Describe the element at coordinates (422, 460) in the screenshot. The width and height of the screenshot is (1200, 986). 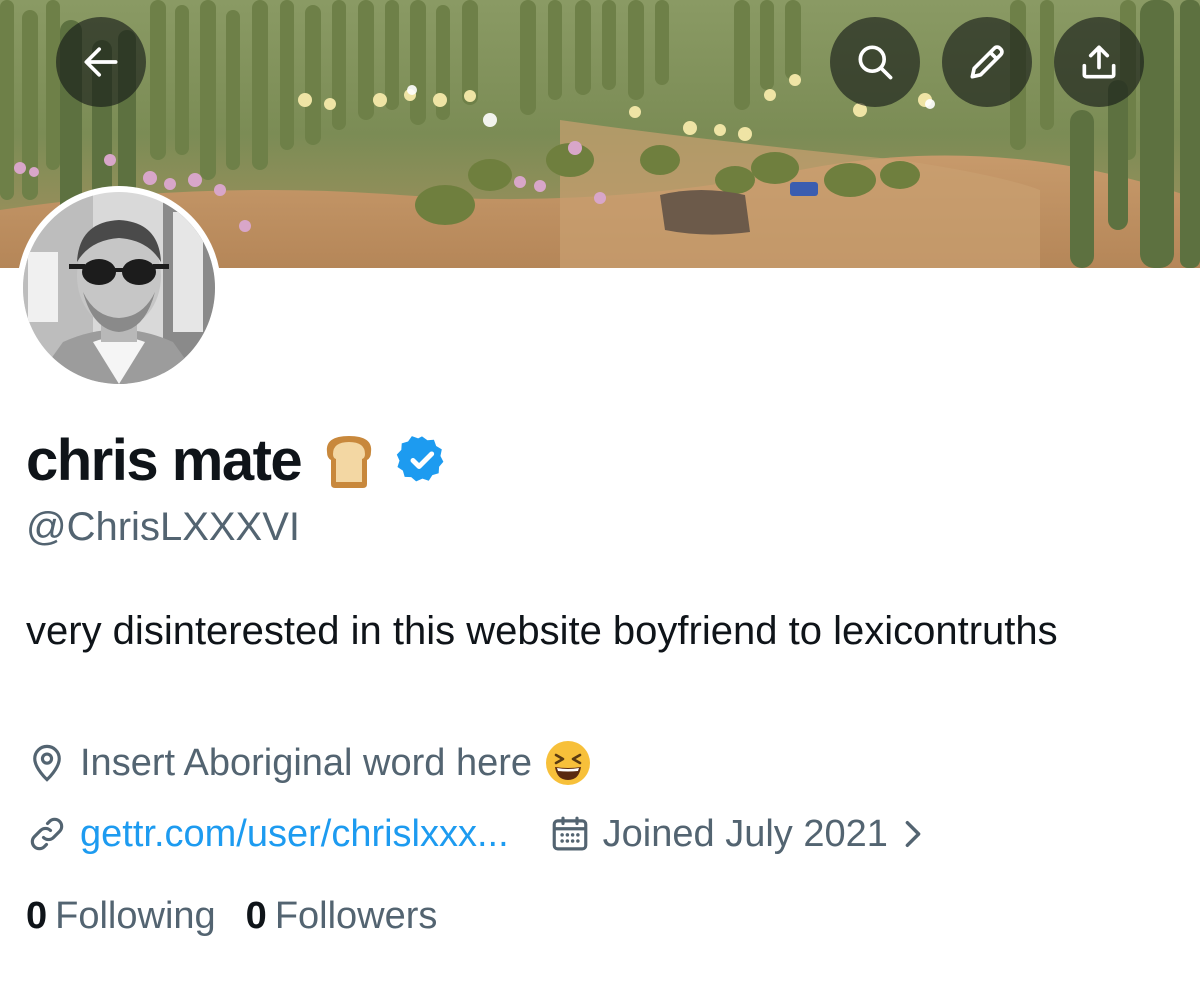
I see `verified-badge-icon` at that location.